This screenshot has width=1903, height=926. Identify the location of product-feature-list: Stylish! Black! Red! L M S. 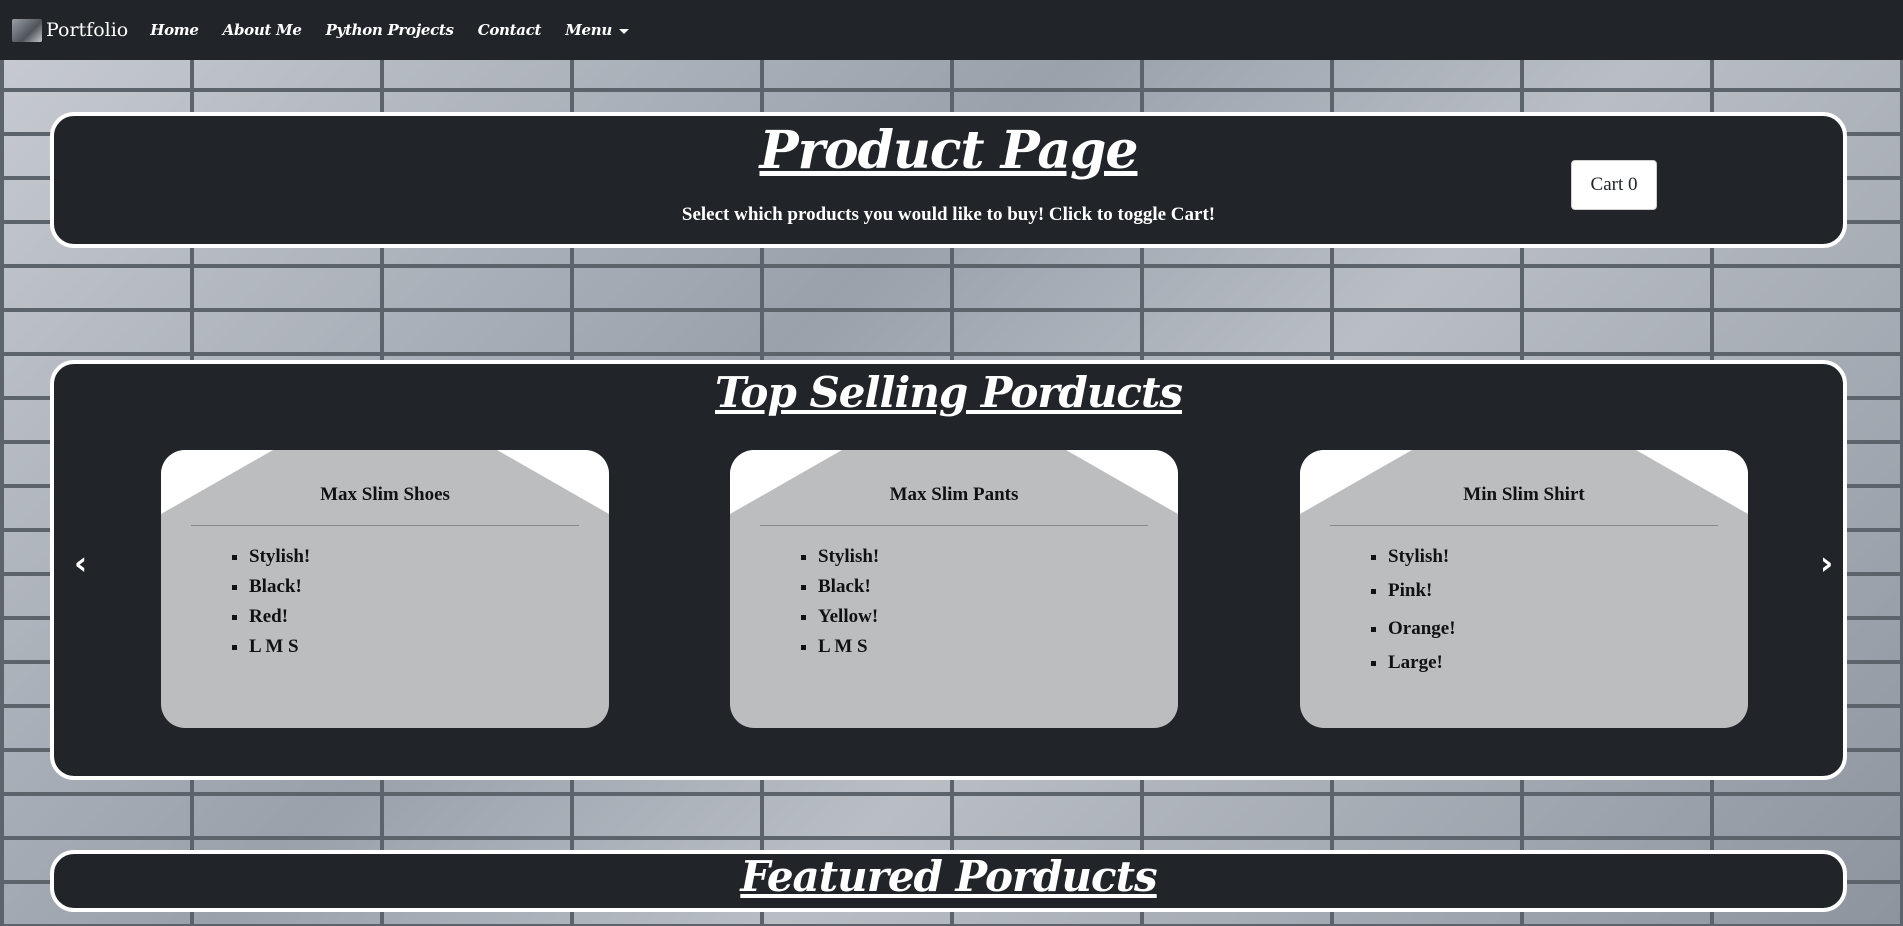
(264, 602).